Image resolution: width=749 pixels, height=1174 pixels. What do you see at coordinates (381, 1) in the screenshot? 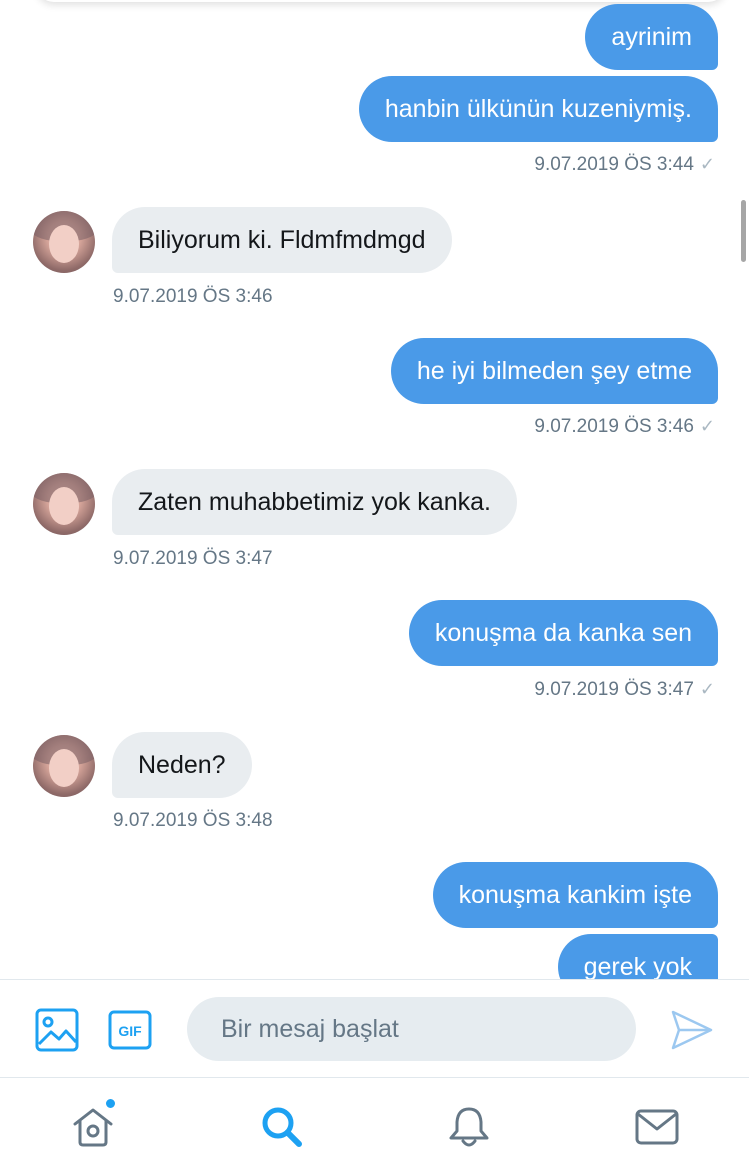
I see `header-shadow` at bounding box center [381, 1].